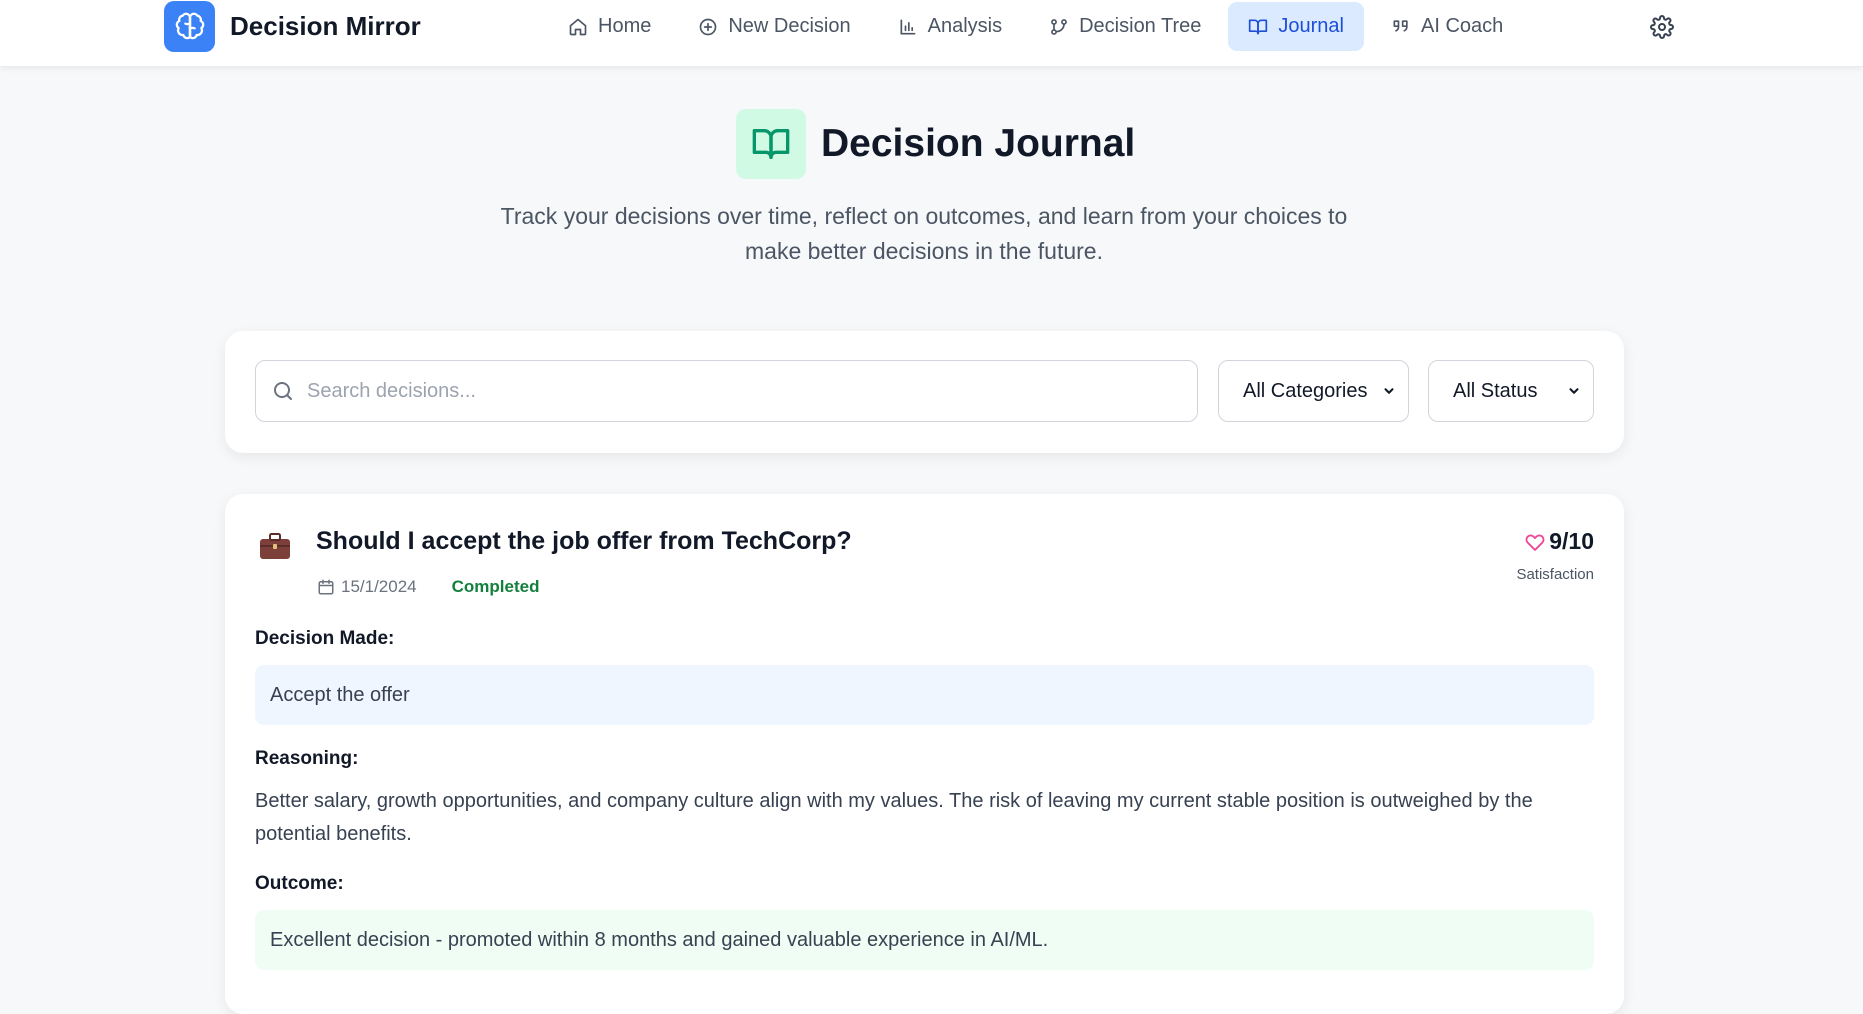  I want to click on bar-chart-icon, so click(908, 27).